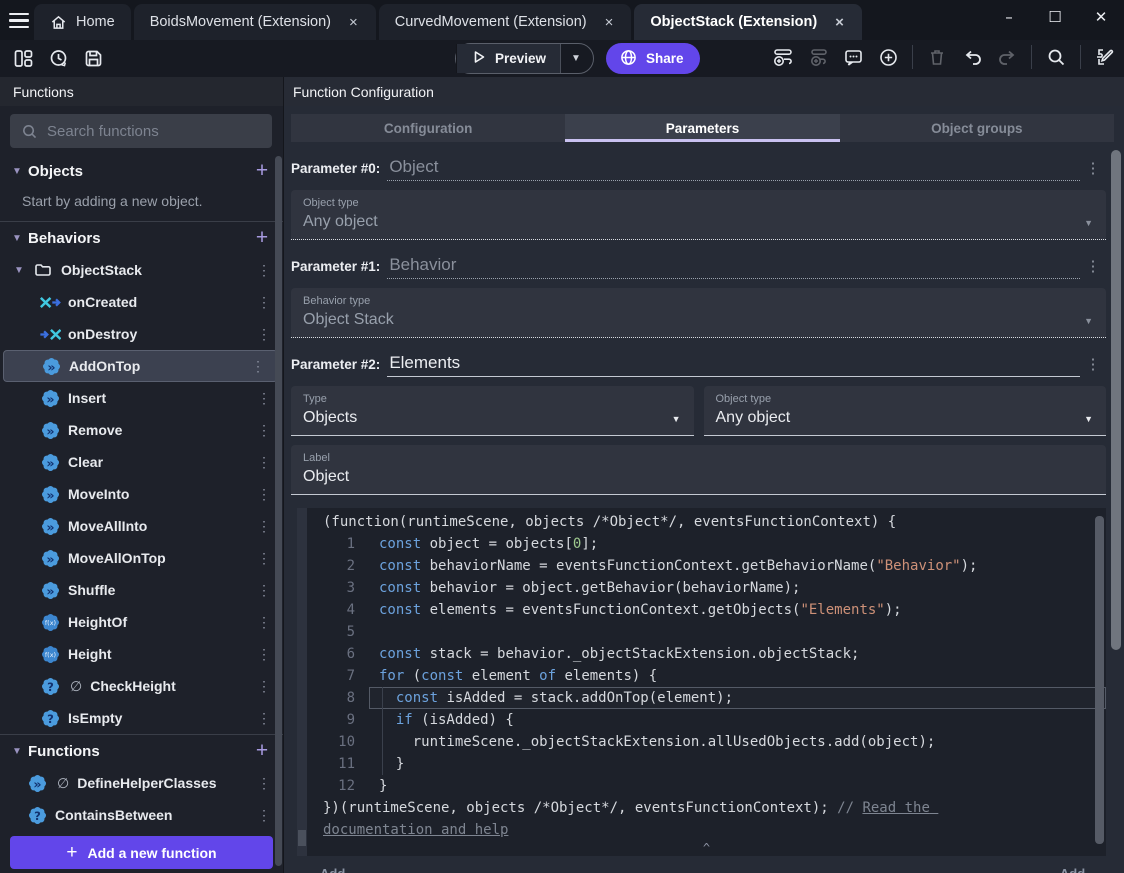 The image size is (1124, 873). Describe the element at coordinates (428, 128) in the screenshot. I see `tab-configuration: Configuration` at that location.